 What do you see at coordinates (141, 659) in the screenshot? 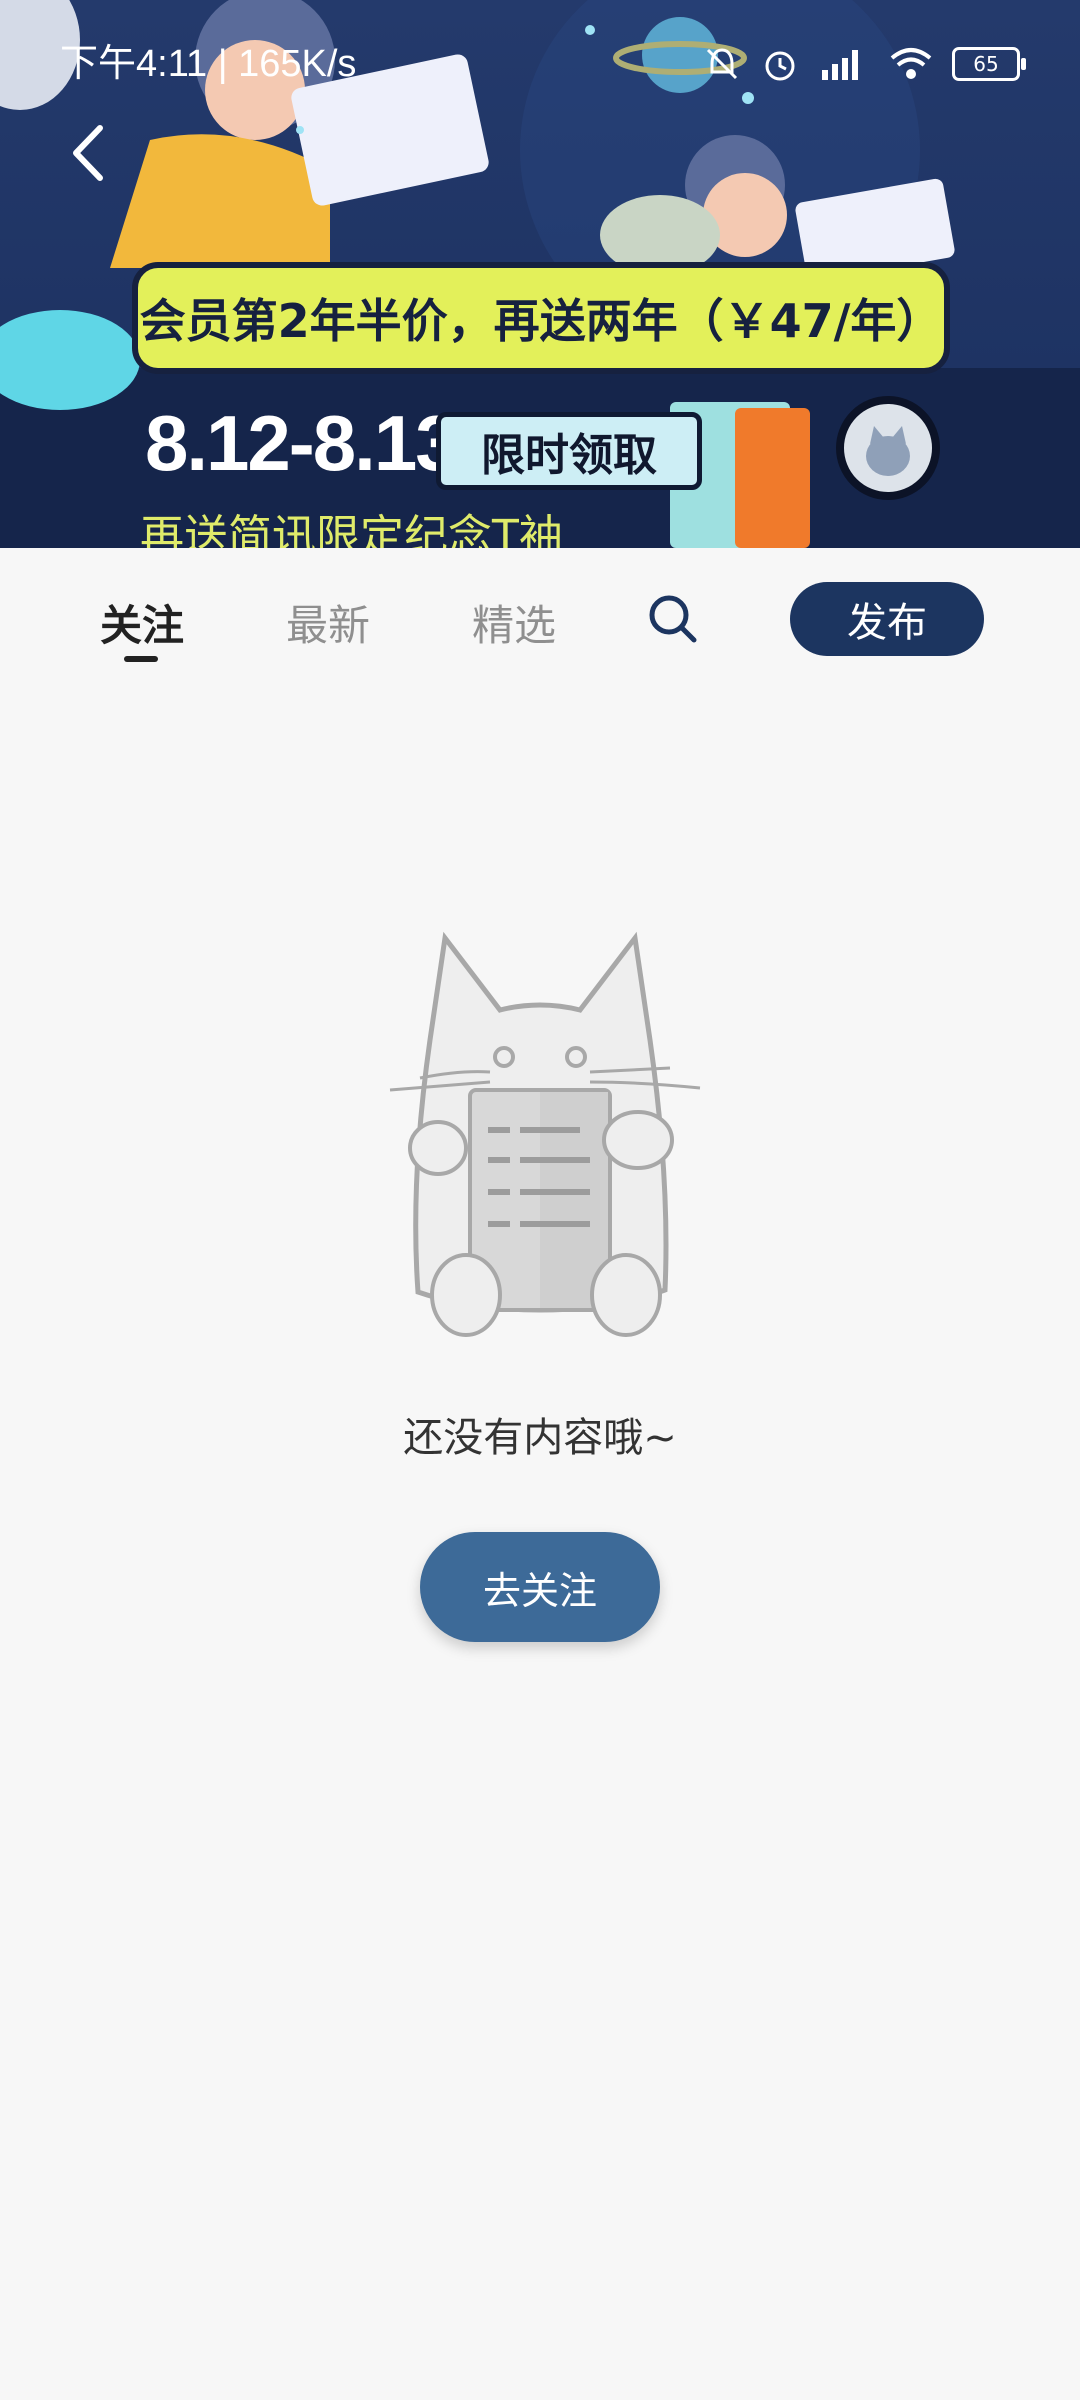
I see `active-tab-indicator` at bounding box center [141, 659].